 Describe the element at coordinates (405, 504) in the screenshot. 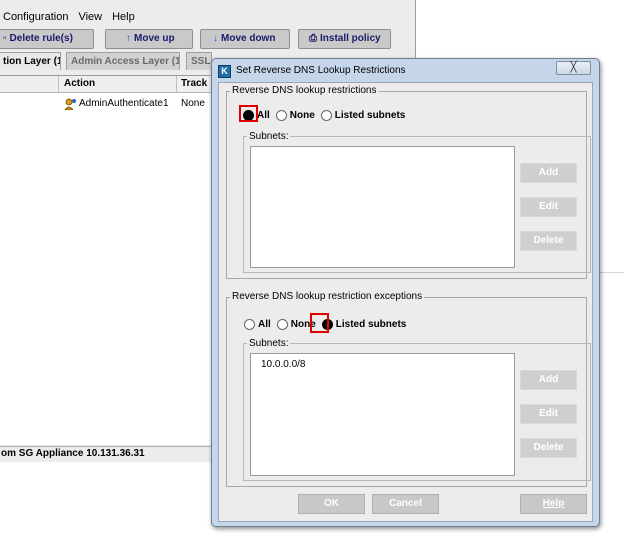

I see `cancel-button: Cancel` at that location.